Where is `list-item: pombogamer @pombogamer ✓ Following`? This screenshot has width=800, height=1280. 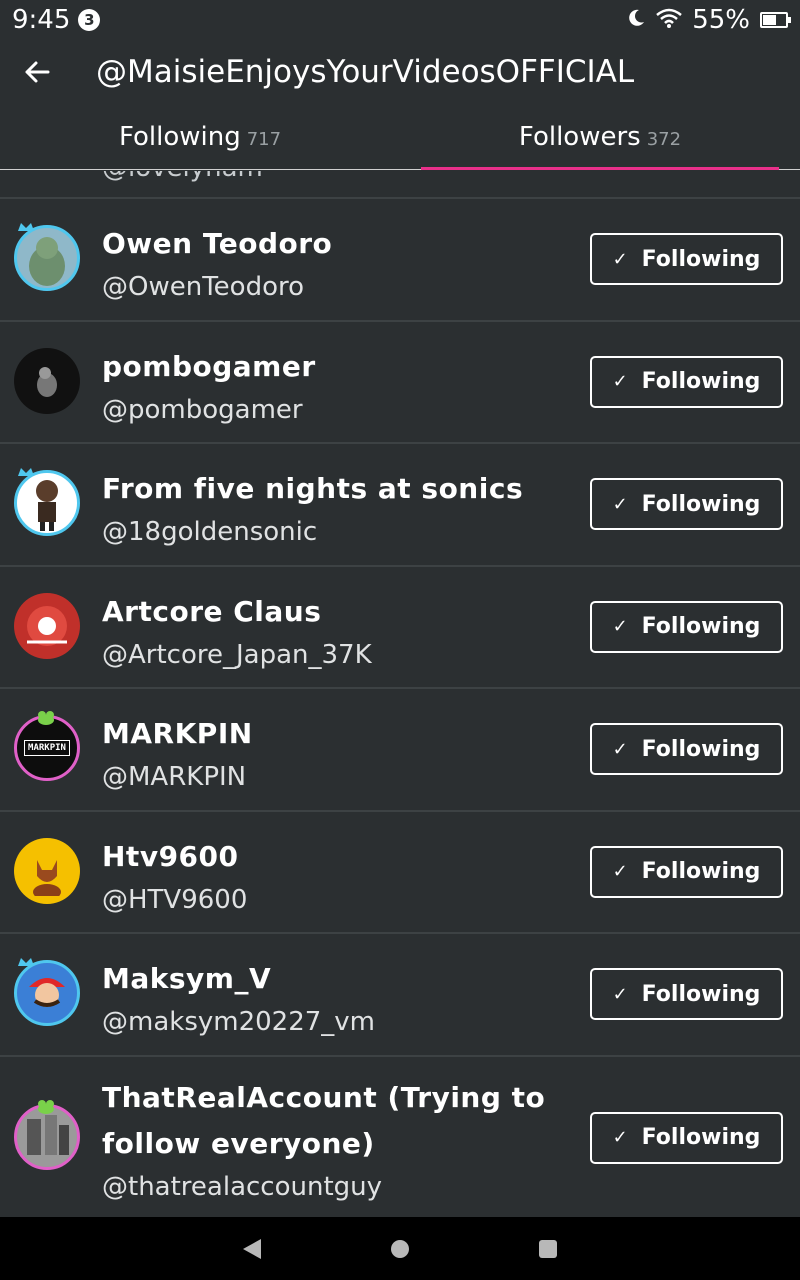
list-item: pombogamer @pombogamer ✓ Following is located at coordinates (400, 383).